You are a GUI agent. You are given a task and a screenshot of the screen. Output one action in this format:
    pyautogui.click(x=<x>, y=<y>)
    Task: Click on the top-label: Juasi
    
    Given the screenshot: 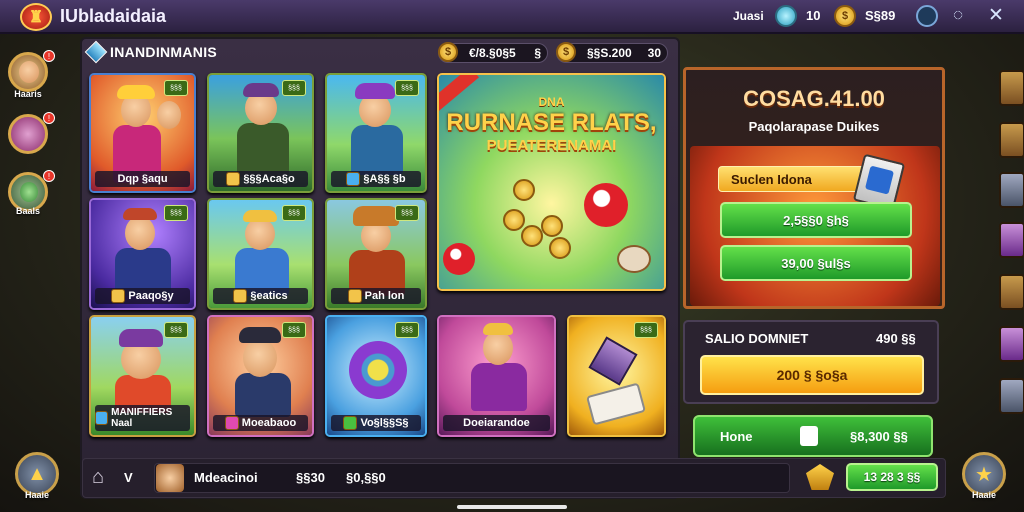 What is the action you would take?
    pyautogui.click(x=748, y=16)
    